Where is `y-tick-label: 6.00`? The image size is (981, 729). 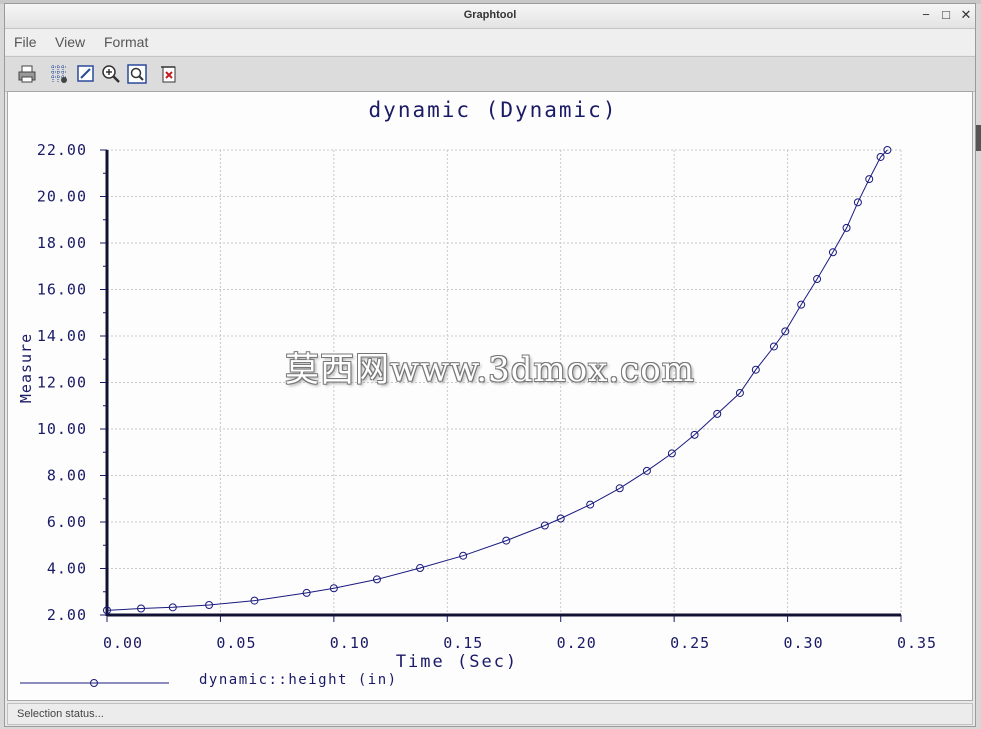 y-tick-label: 6.00 is located at coordinates (67, 522).